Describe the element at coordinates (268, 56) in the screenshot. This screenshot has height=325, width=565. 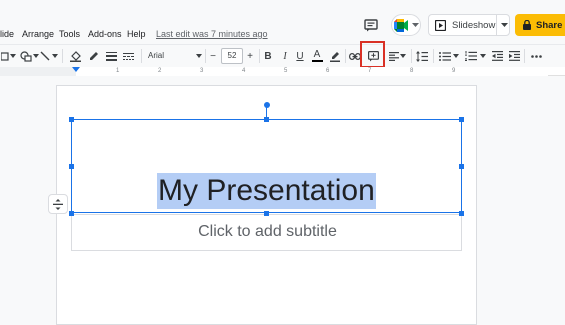
I see `bold-button: B` at that location.